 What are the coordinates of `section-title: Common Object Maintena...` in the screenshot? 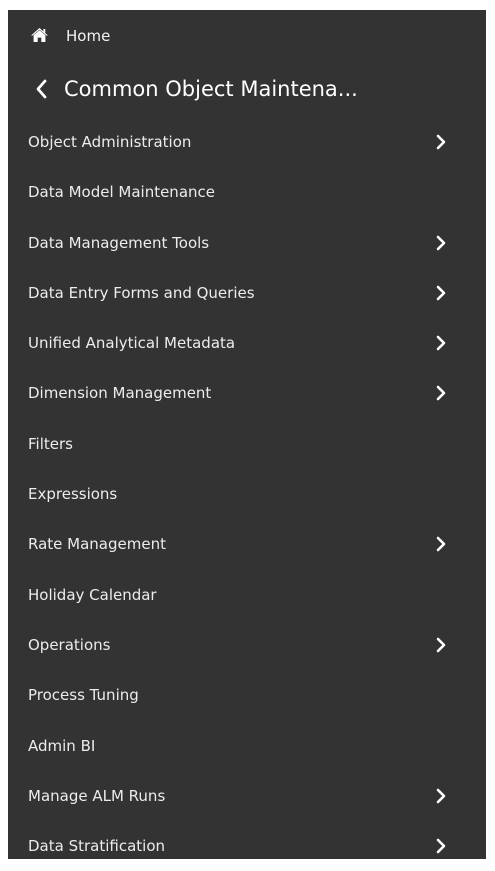 It's located at (211, 89).